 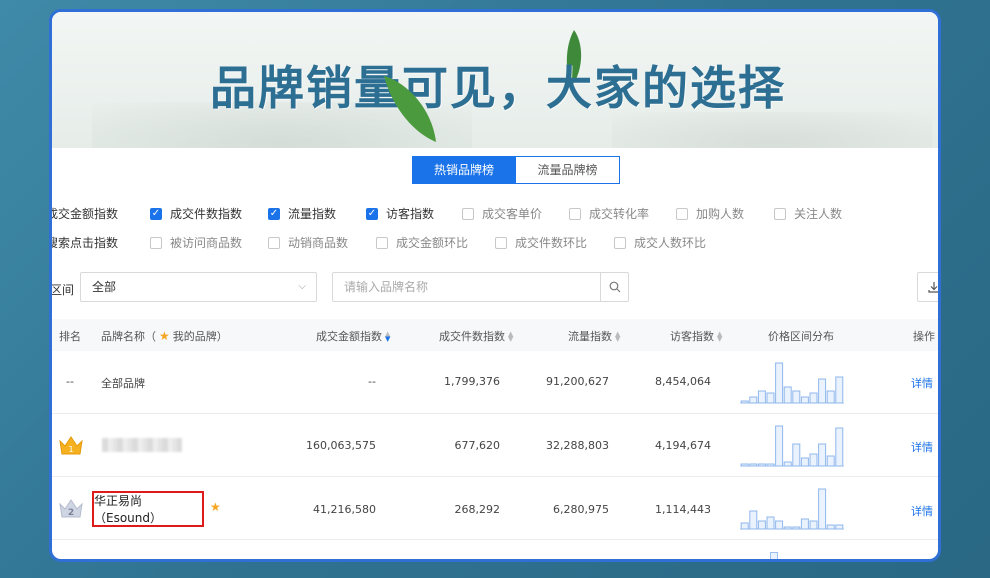 I want to click on filter-selling-items: 动销商品数, so click(x=322, y=242).